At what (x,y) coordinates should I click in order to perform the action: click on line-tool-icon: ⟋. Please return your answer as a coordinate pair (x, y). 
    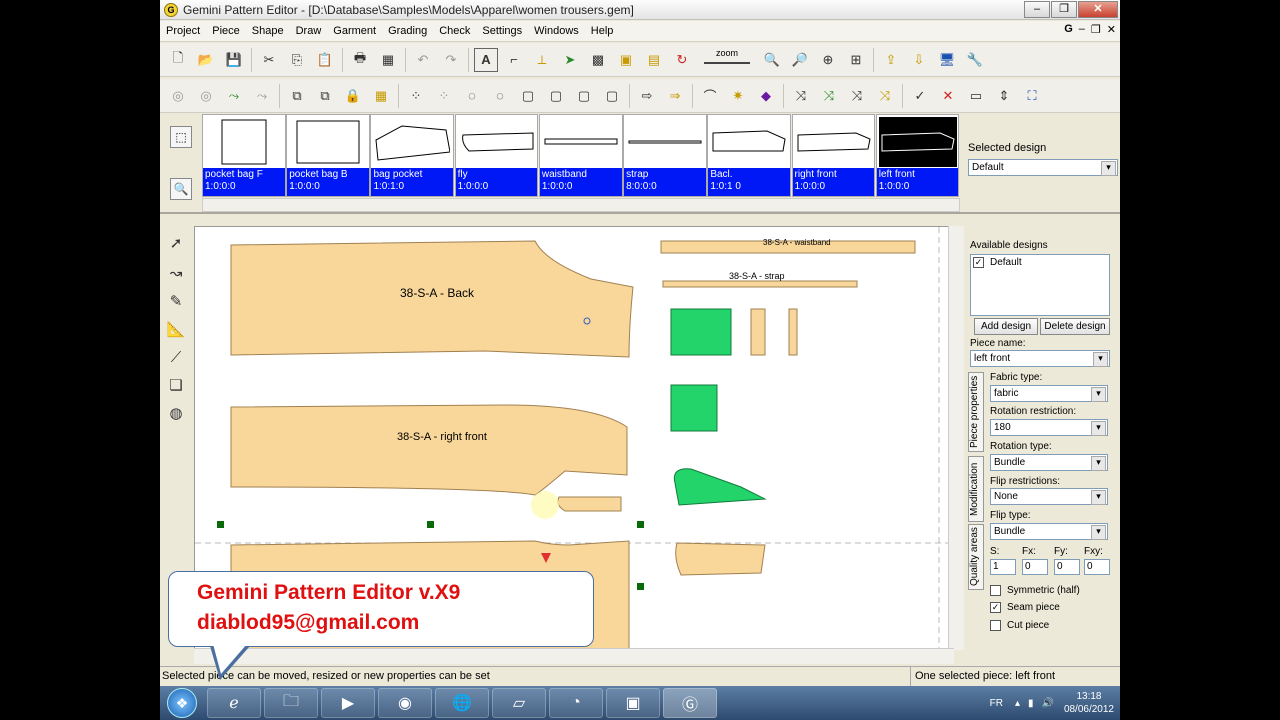
    Looking at the image, I should click on (176, 358).